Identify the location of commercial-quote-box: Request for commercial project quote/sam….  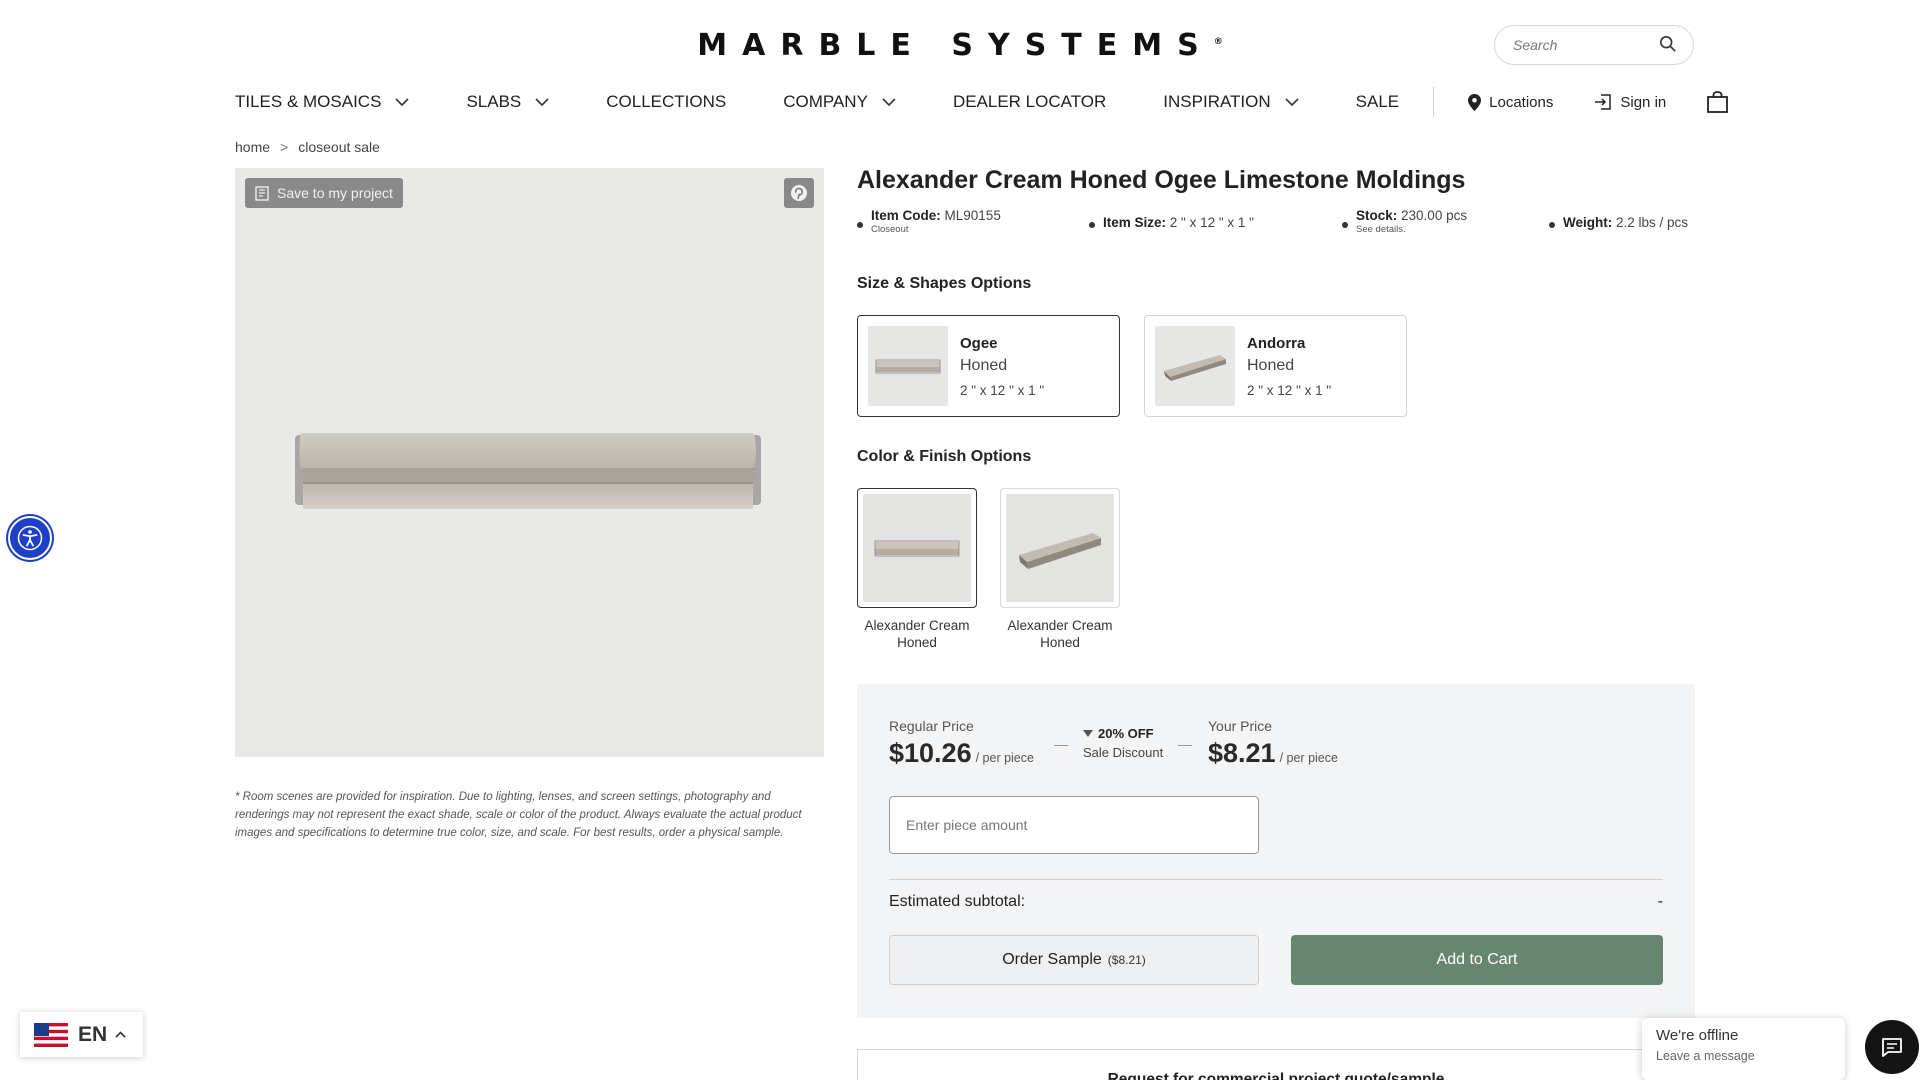
(1276, 1064).